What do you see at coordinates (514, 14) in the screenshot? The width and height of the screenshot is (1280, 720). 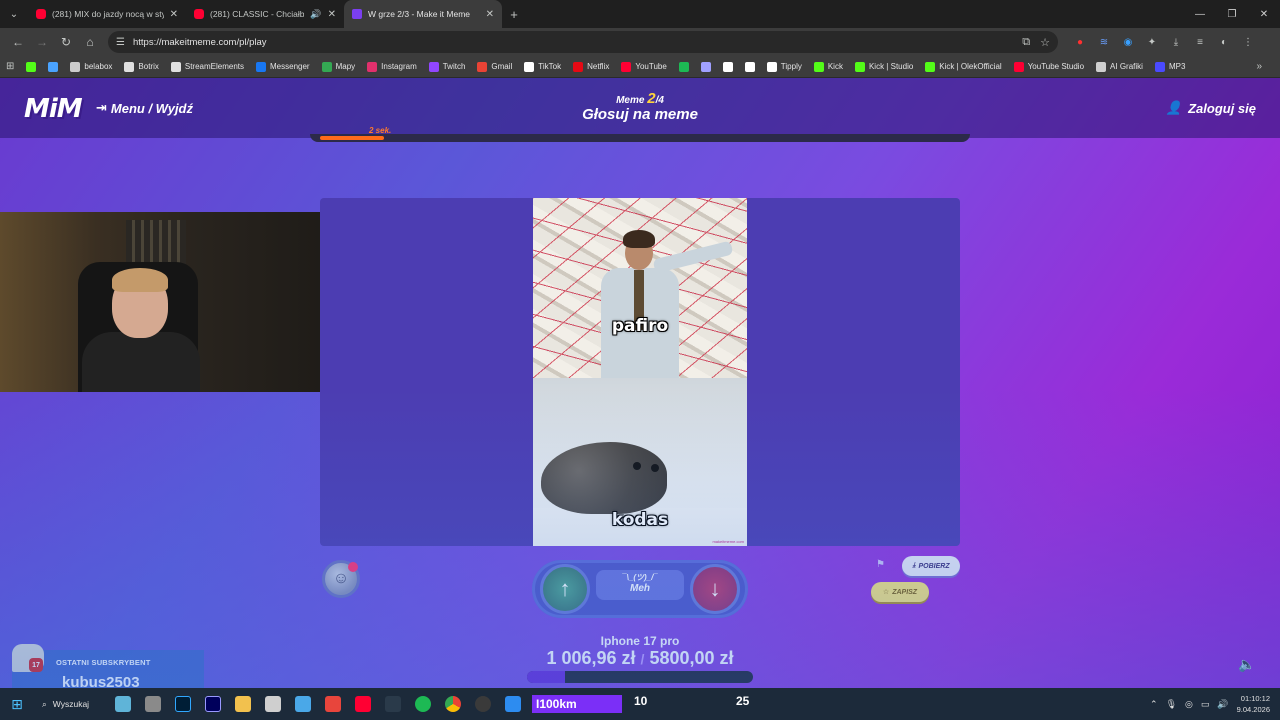 I see `new-tab-button: +` at bounding box center [514, 14].